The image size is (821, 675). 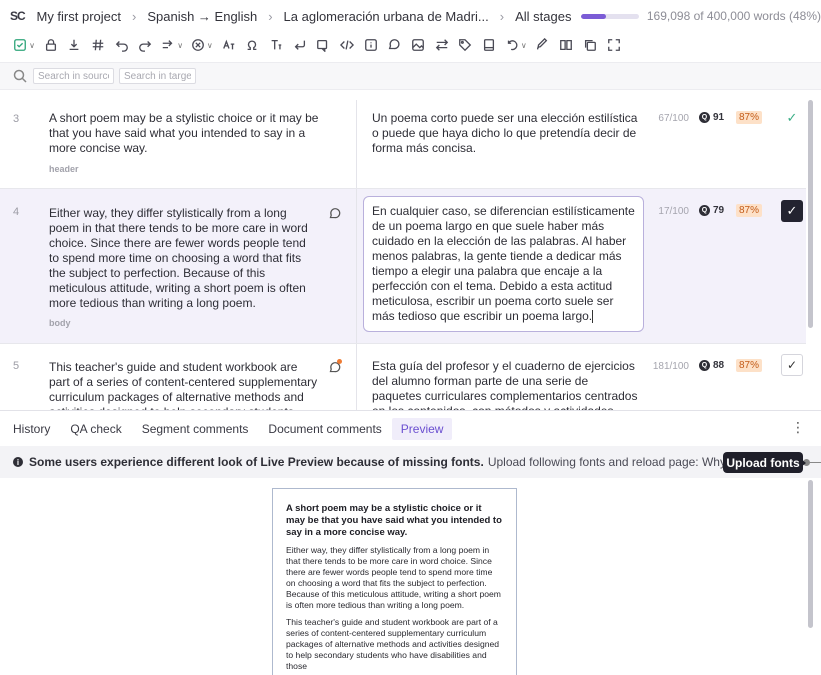 I want to click on undo-icon, so click(x=122, y=45).